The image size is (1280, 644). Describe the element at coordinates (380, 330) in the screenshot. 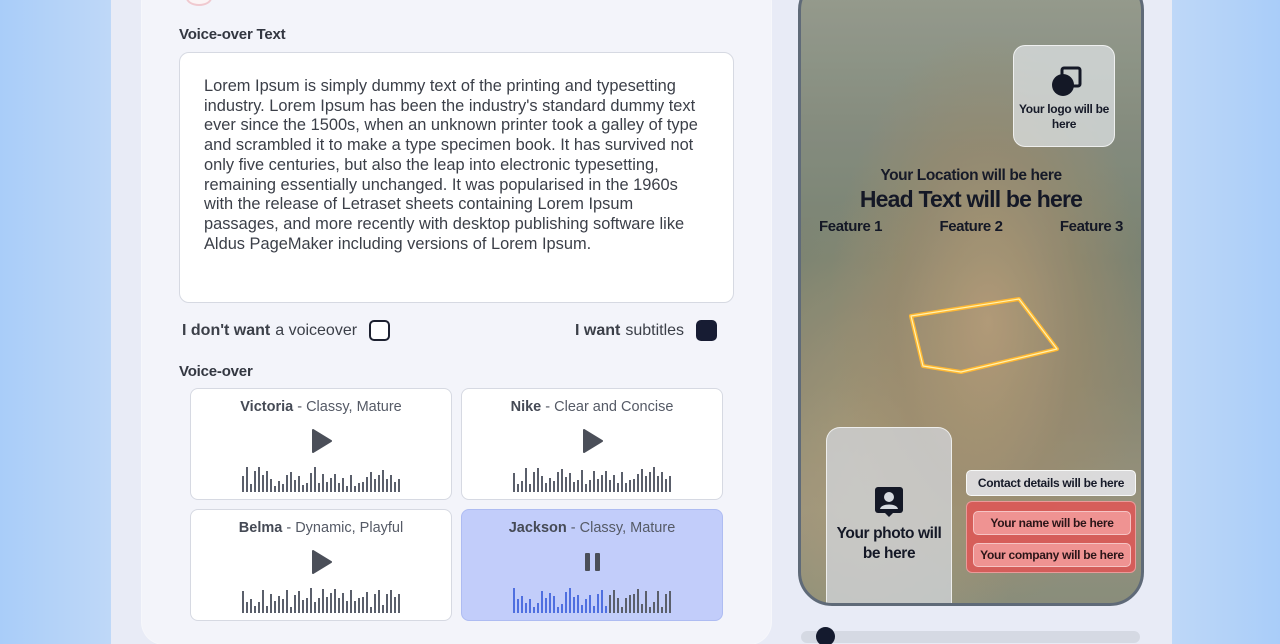

I see `no-voiceover-checkbox` at that location.